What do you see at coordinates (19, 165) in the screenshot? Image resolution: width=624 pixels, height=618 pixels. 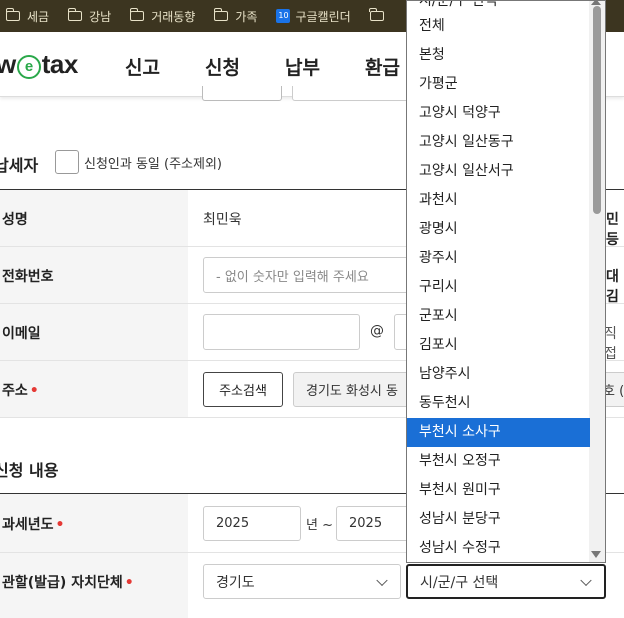 I see `section-title-taxpayer: 납세자` at bounding box center [19, 165].